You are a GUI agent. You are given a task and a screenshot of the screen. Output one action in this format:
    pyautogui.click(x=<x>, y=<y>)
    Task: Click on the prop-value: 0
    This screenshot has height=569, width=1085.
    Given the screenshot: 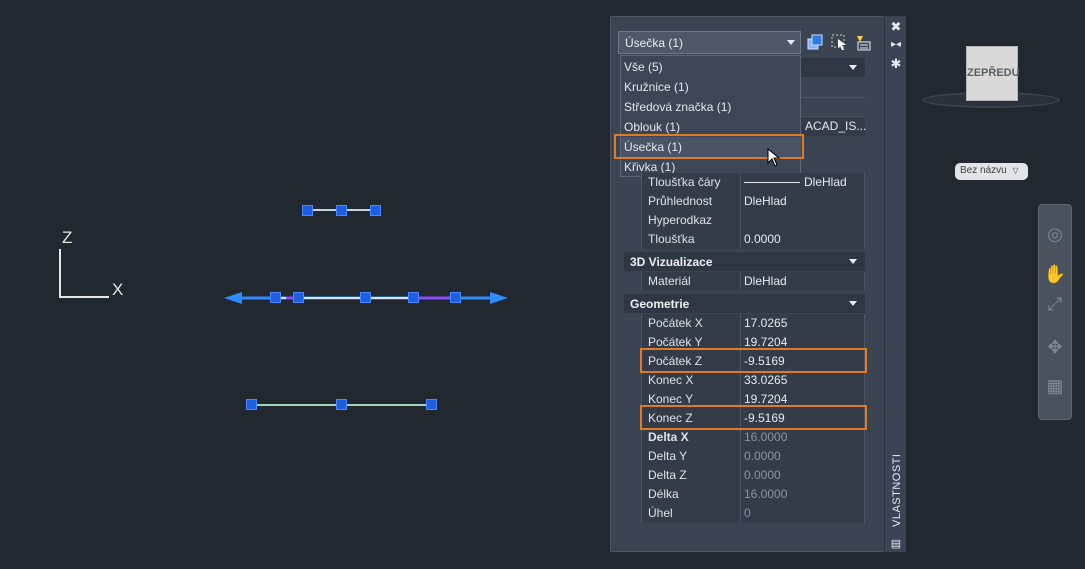 What is the action you would take?
    pyautogui.click(x=803, y=513)
    